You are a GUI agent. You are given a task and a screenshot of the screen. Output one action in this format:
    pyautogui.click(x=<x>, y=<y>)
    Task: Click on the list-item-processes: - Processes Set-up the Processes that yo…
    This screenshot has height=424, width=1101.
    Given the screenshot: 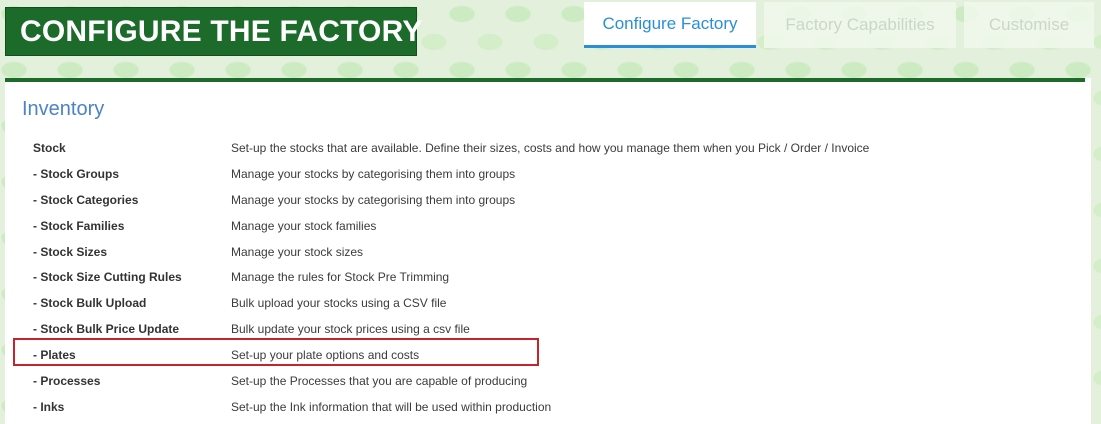 What is the action you would take?
    pyautogui.click(x=545, y=382)
    